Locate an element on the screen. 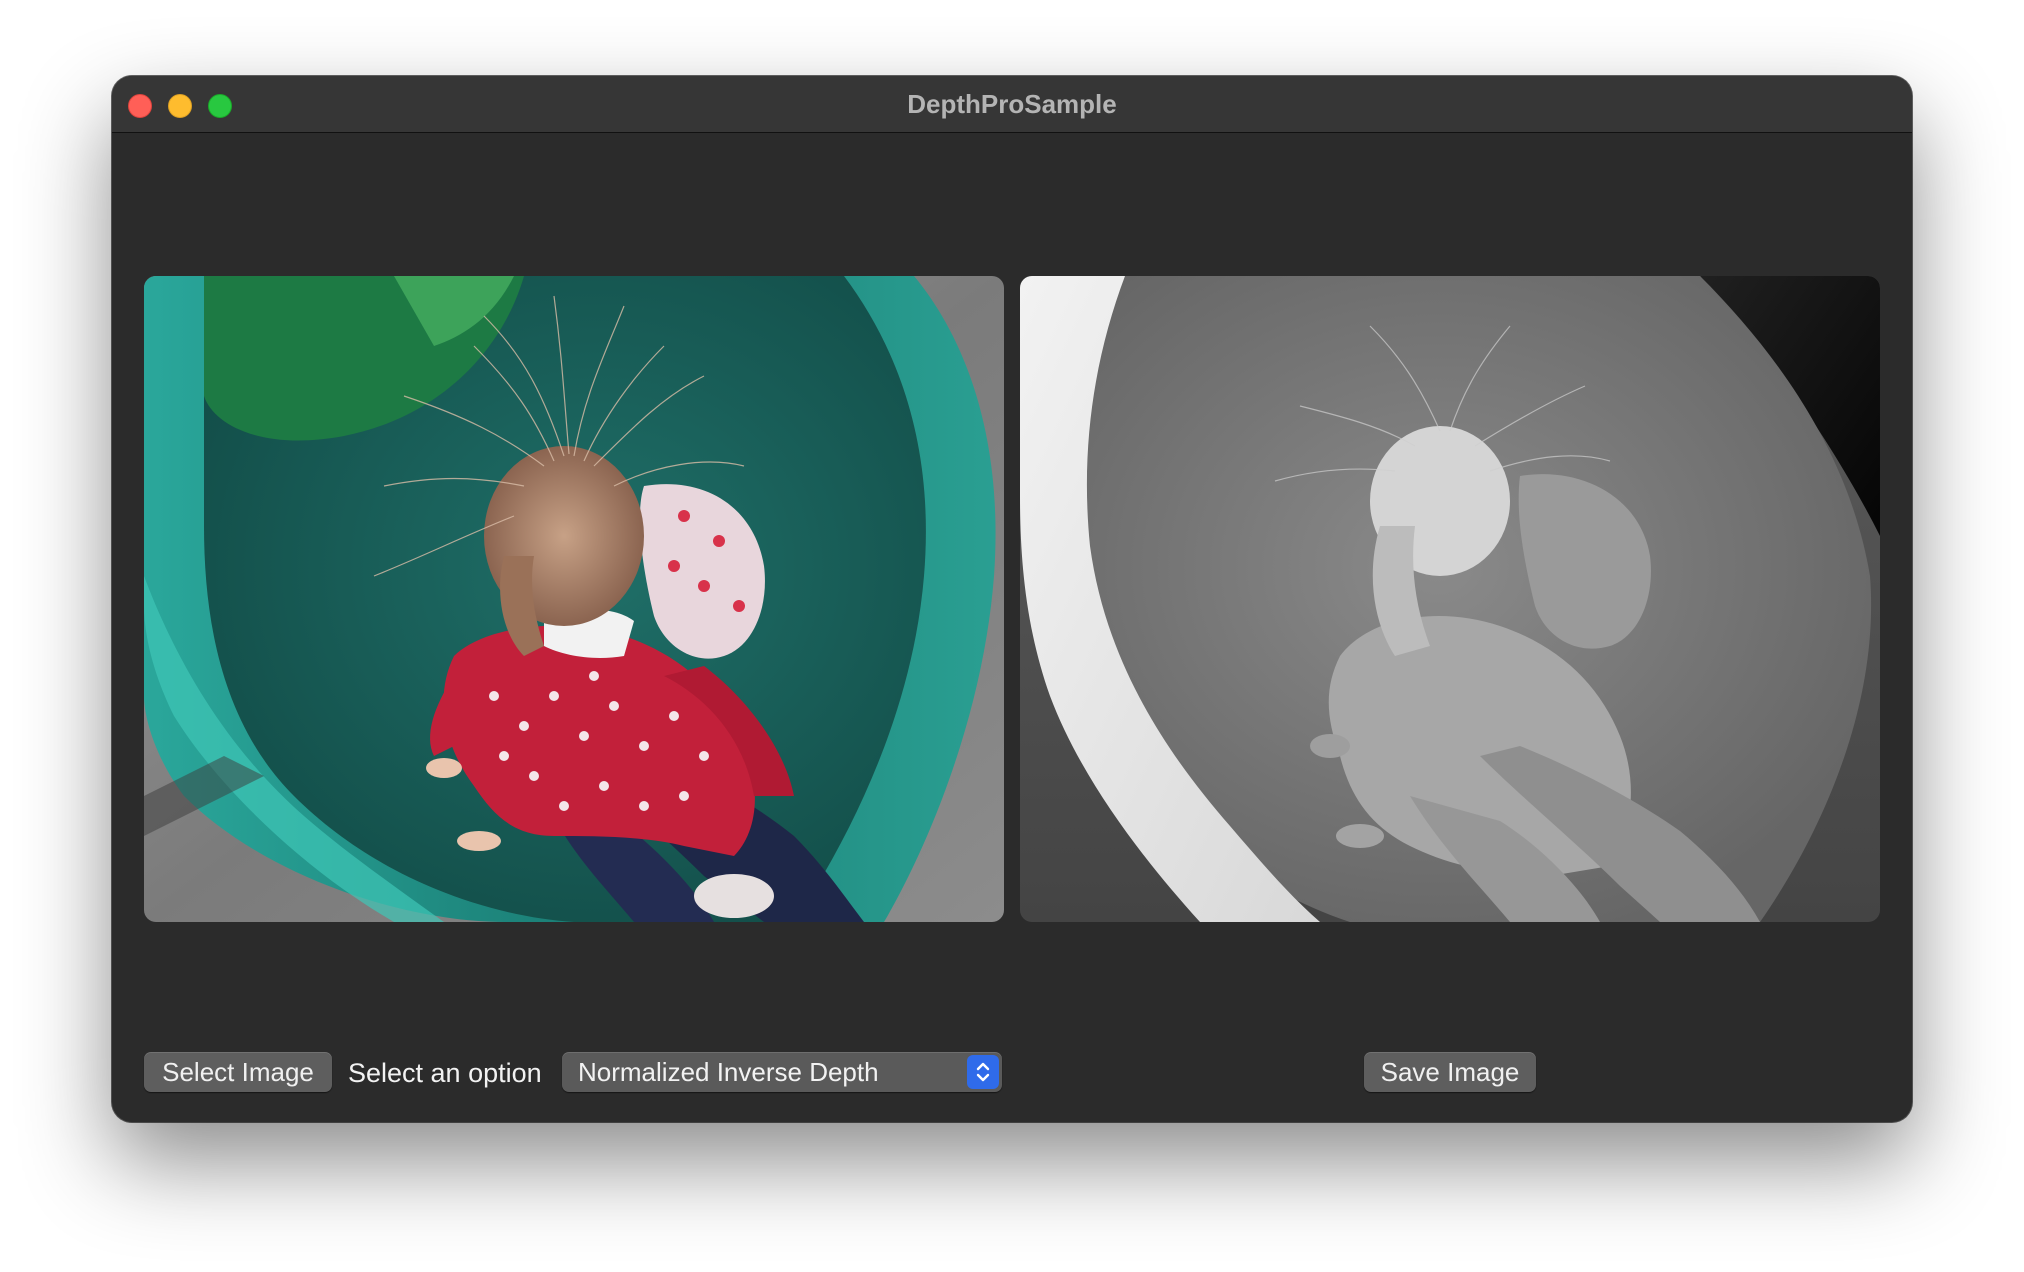 The height and width of the screenshot is (1272, 2024). depth-option-popup: Normalized Inverse Depth is located at coordinates (782, 1072).